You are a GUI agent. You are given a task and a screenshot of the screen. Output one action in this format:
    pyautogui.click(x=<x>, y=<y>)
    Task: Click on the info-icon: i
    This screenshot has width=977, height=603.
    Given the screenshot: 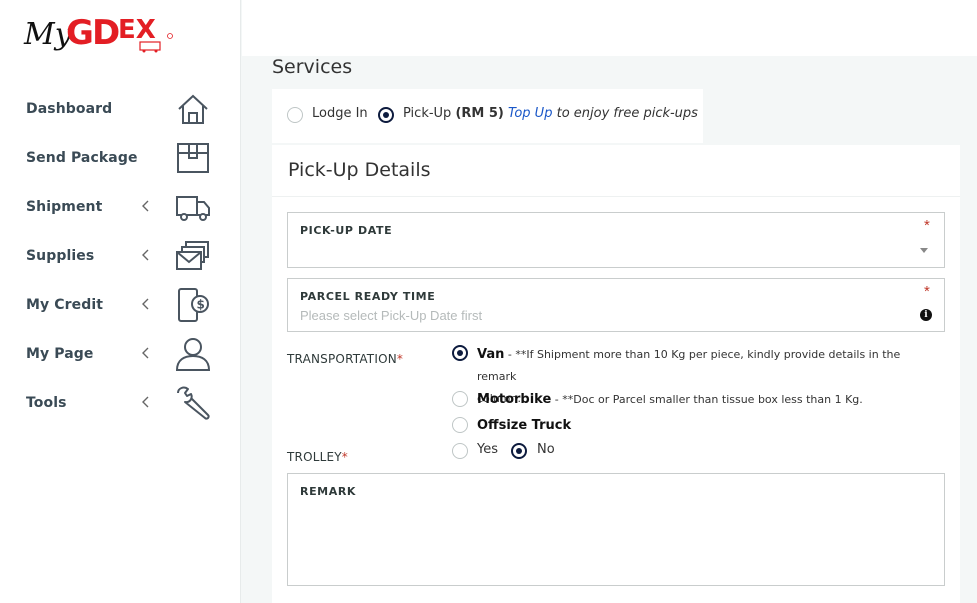 What is the action you would take?
    pyautogui.click(x=926, y=315)
    